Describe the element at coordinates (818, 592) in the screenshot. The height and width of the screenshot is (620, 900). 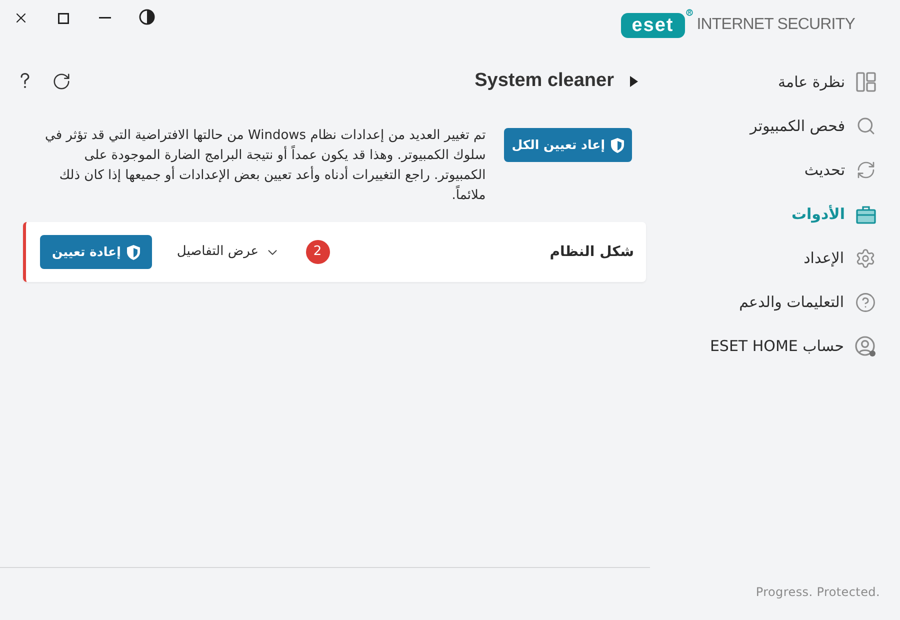
I see `tagline: Progress. Protected.` at that location.